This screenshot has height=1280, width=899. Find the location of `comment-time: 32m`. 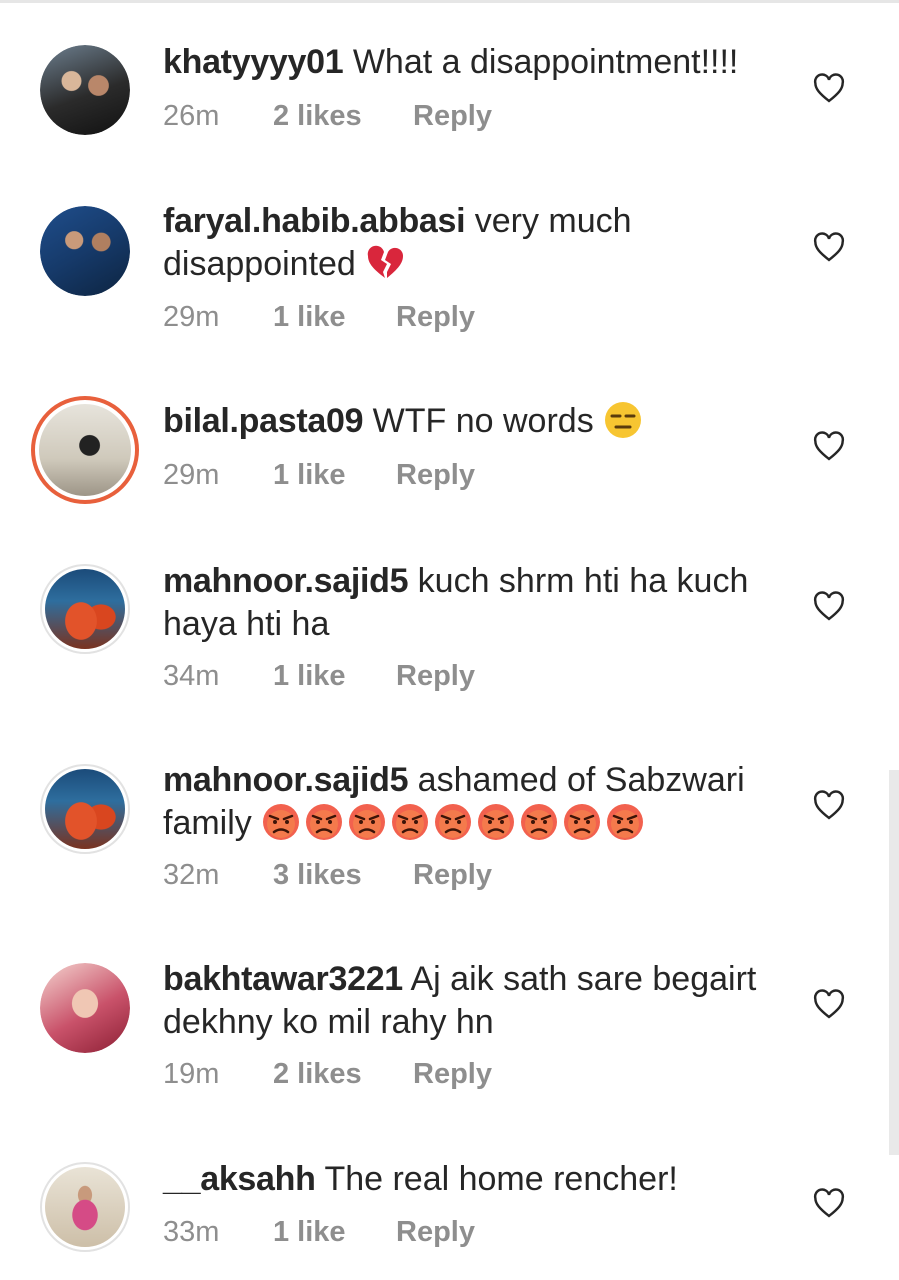

comment-time: 32m is located at coordinates (191, 875).